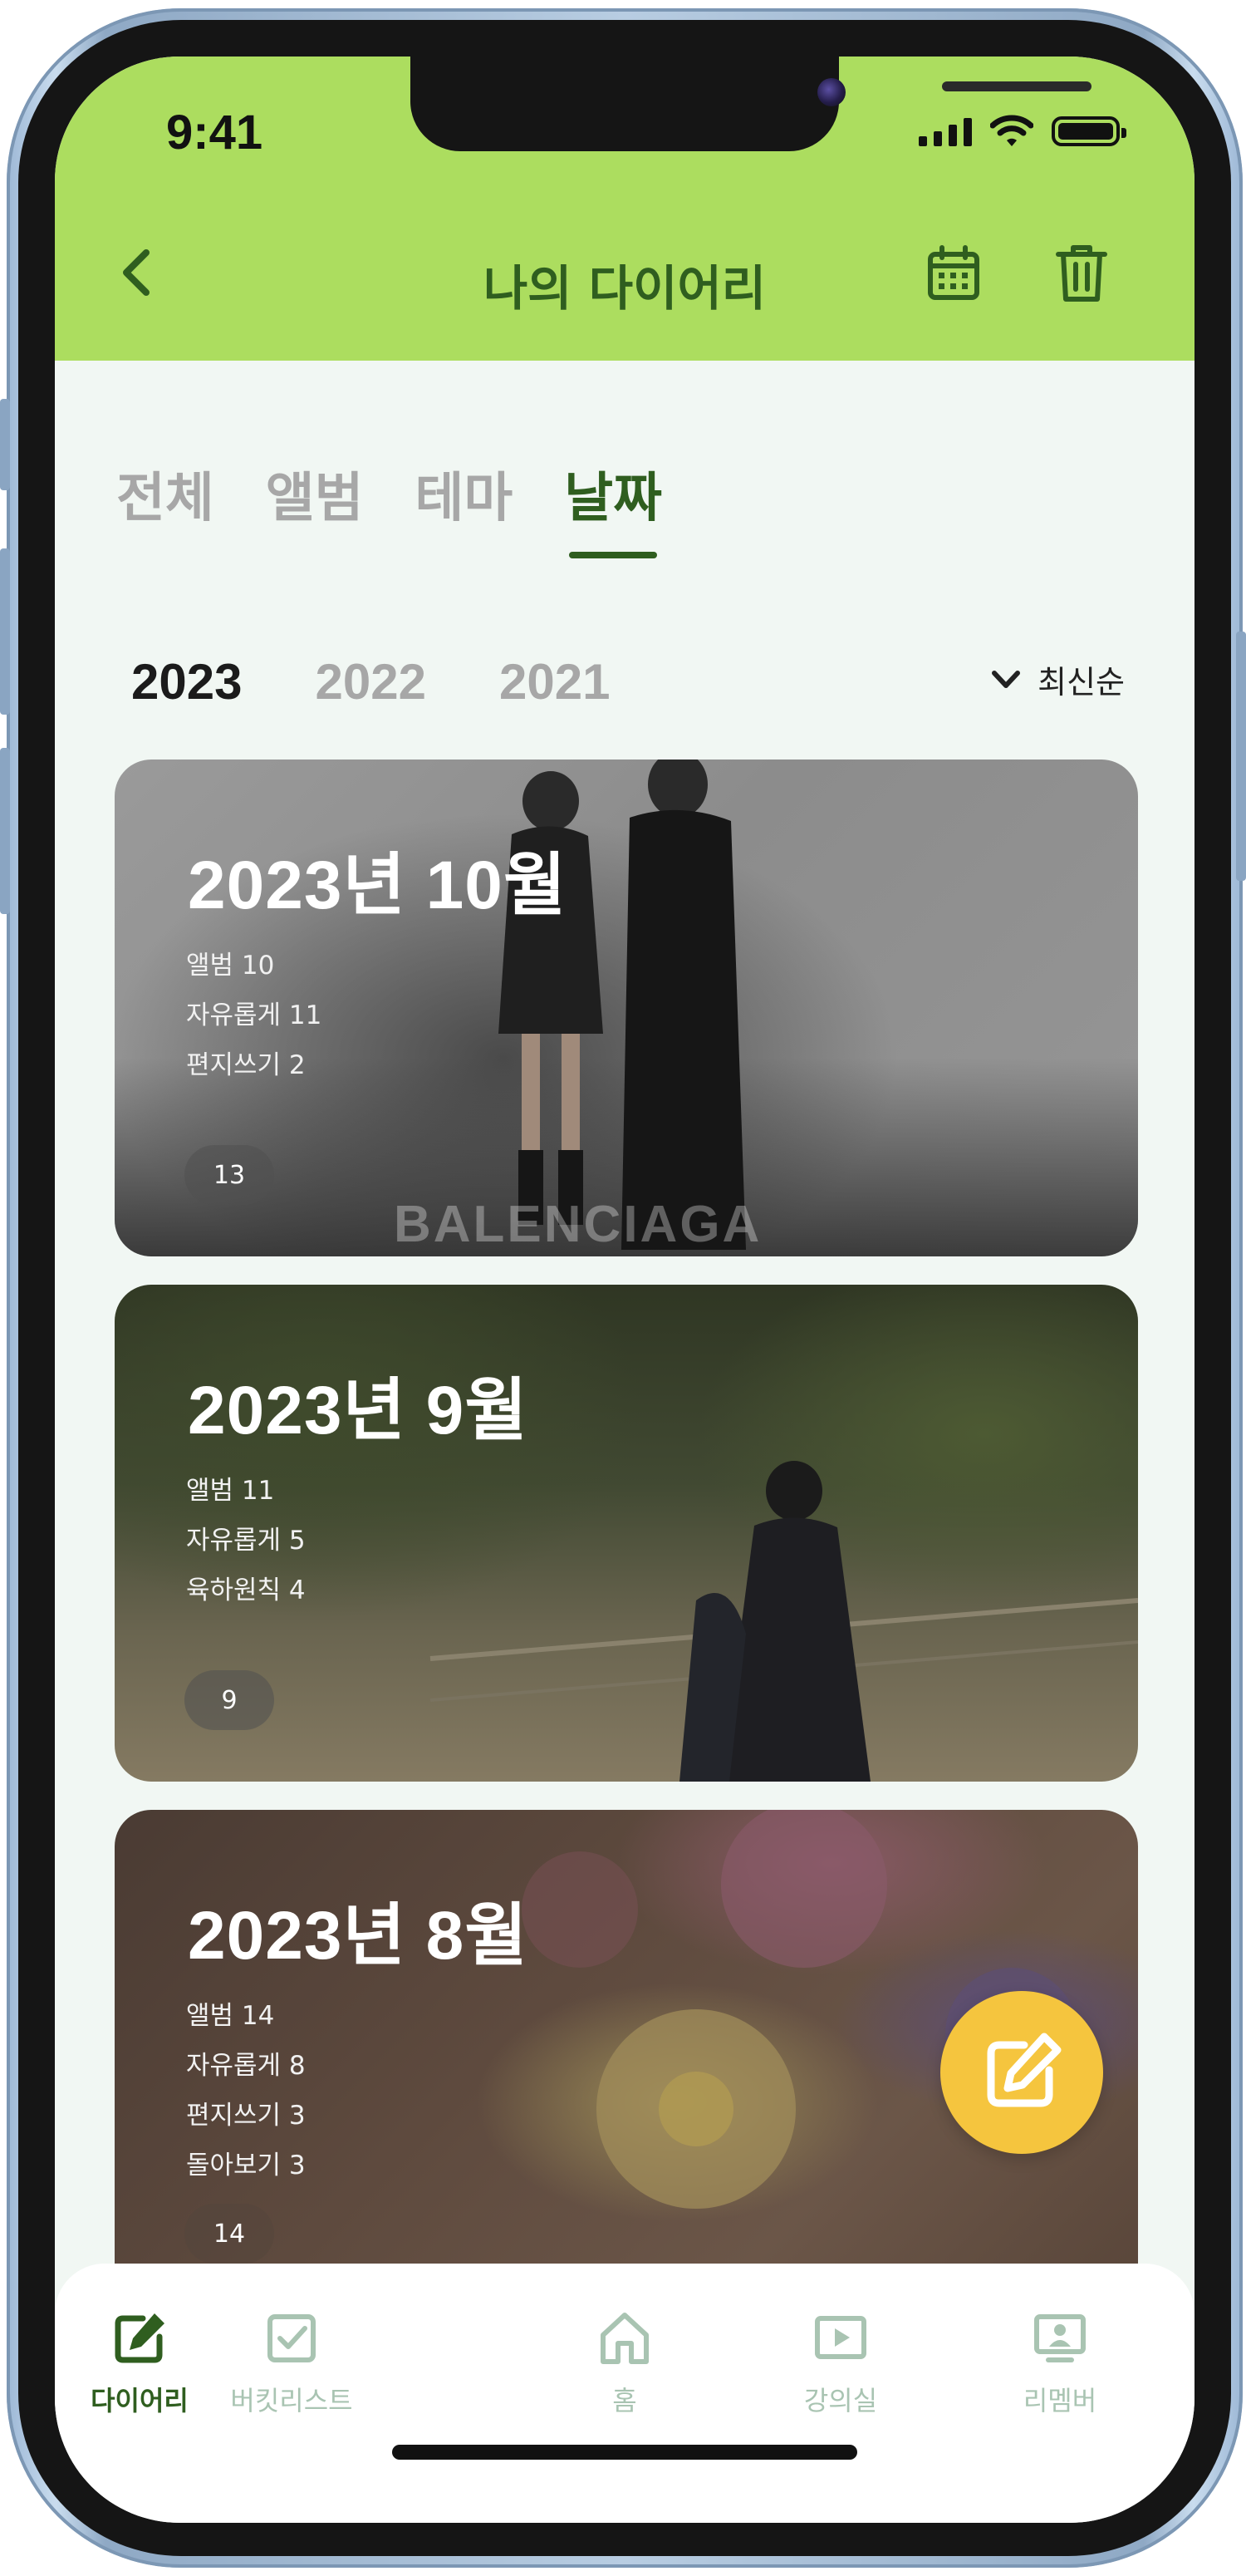  Describe the element at coordinates (377, 885) in the screenshot. I see `card-title: 2023년 10월` at that location.